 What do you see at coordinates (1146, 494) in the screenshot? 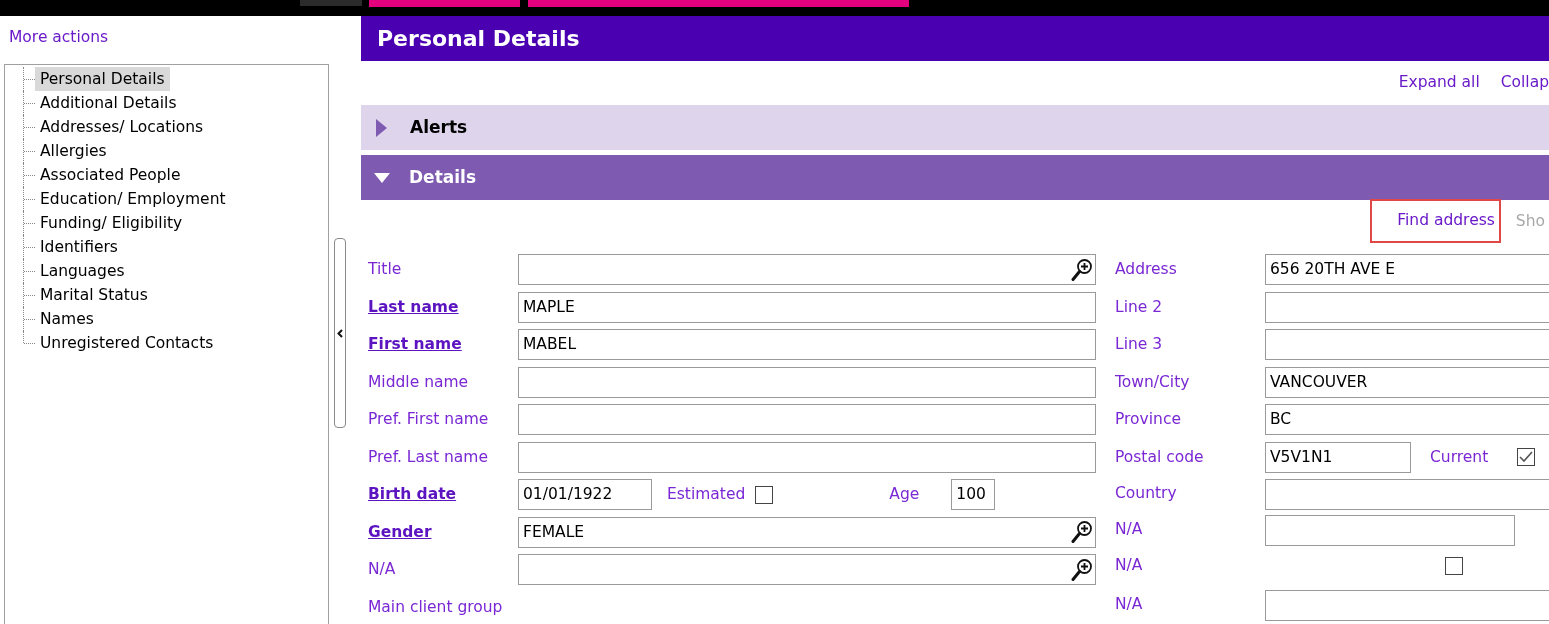
I see `field-label: Country` at bounding box center [1146, 494].